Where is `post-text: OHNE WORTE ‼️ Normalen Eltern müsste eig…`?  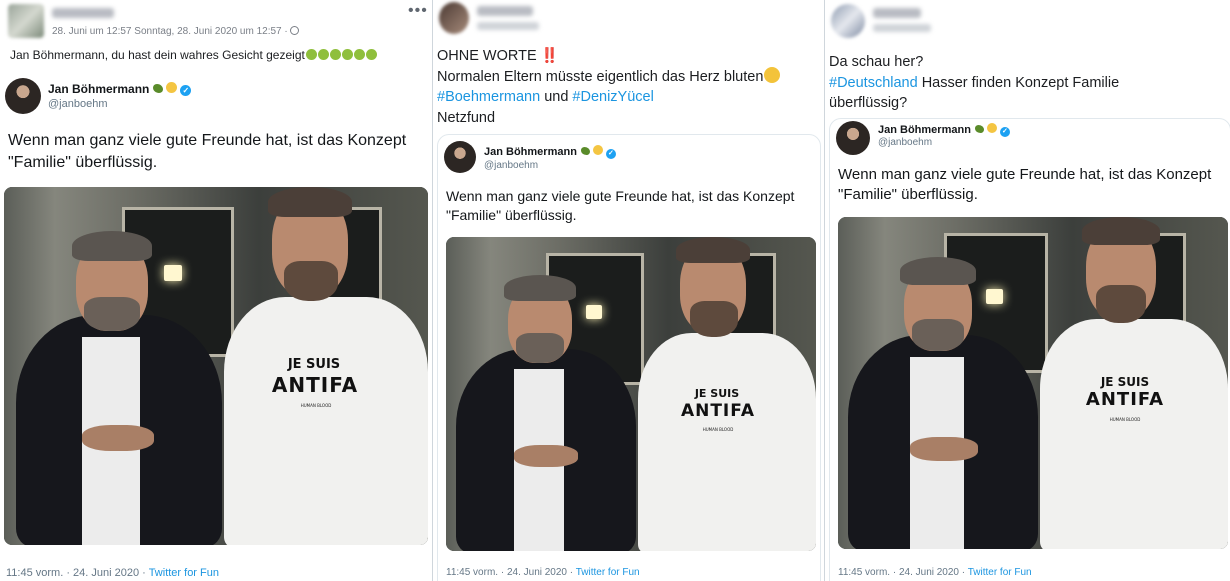 post-text: OHNE WORTE ‼️ Normalen Eltern müsste eig… is located at coordinates (630, 87).